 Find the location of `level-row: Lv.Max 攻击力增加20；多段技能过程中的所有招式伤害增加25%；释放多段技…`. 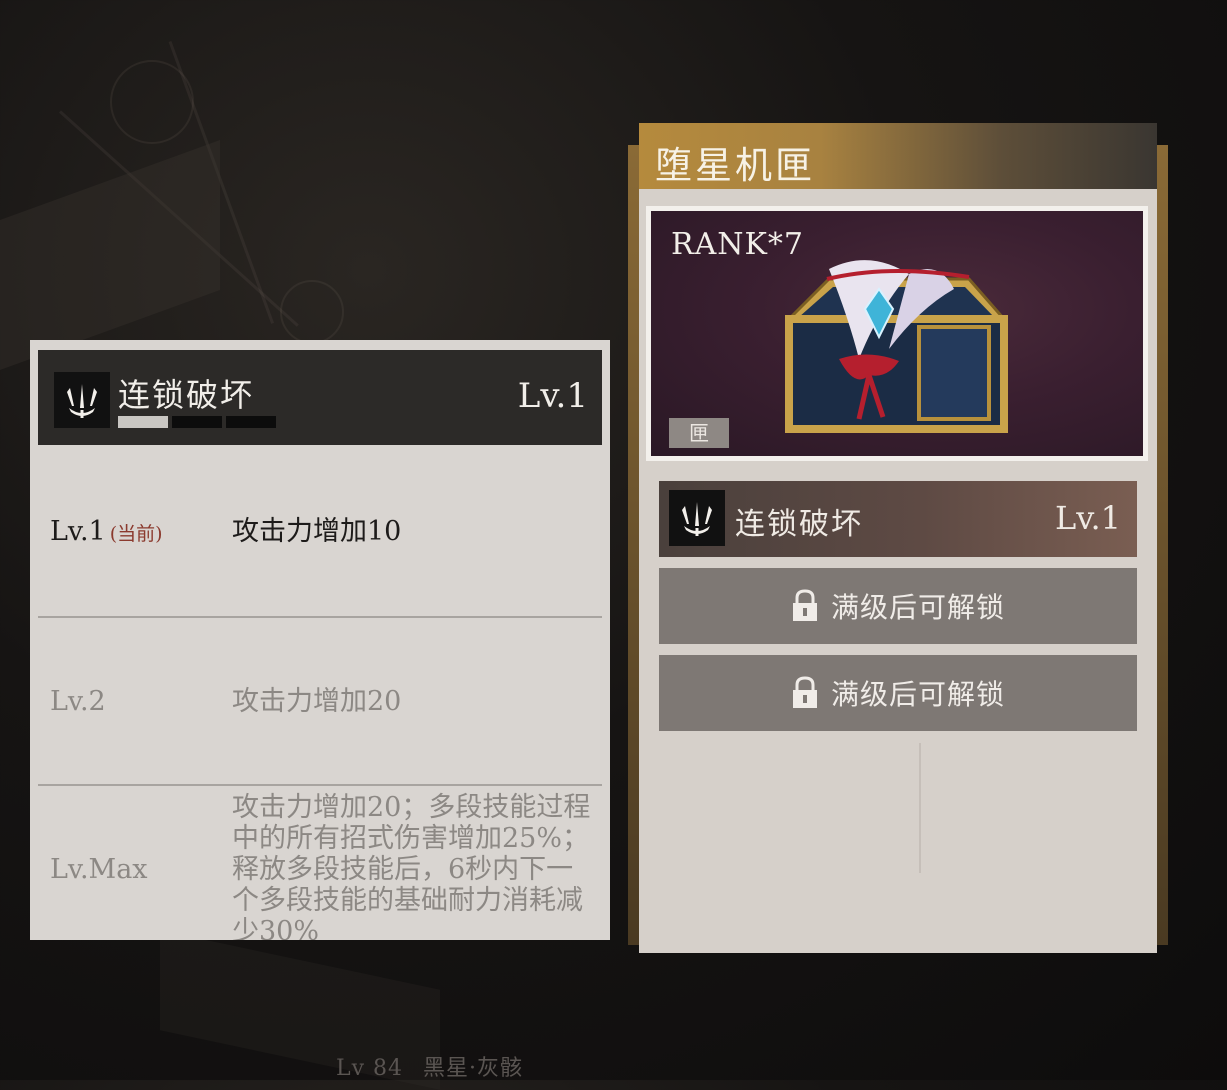

level-row: Lv.Max 攻击力增加20；多段技能过程中的所有招式伤害增加25%；释放多段技… is located at coordinates (320, 863).